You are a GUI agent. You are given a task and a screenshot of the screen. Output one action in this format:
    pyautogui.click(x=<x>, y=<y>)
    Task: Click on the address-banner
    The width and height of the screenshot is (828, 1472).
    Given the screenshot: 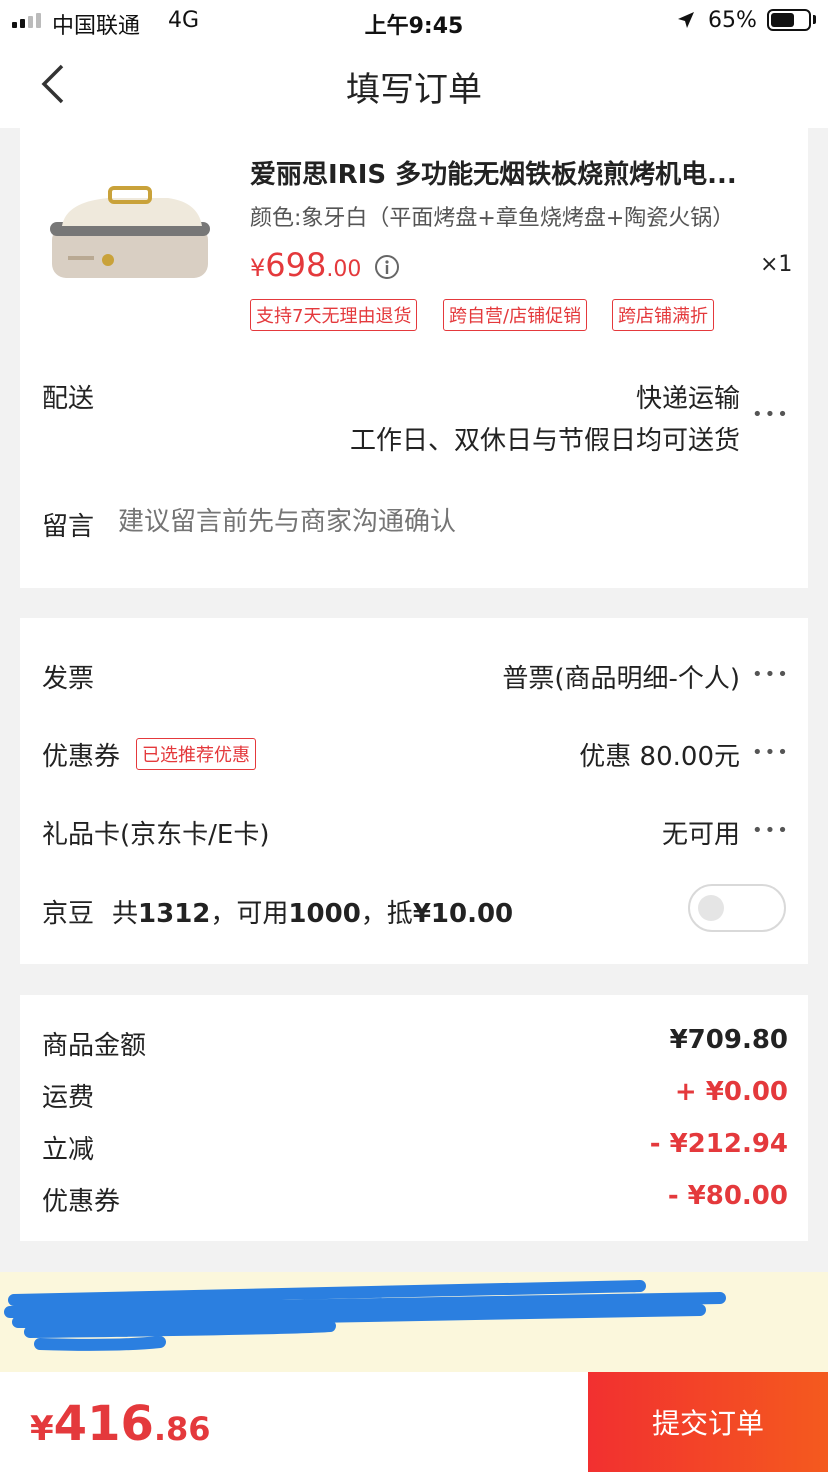 What is the action you would take?
    pyautogui.click(x=414, y=1322)
    